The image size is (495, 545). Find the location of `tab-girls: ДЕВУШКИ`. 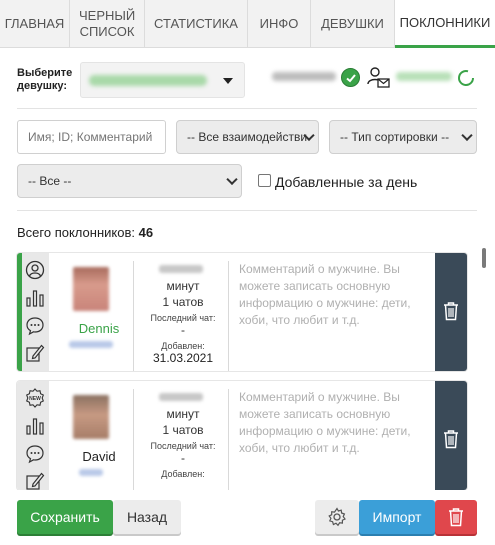

tab-girls: ДЕВУШКИ is located at coordinates (353, 24).